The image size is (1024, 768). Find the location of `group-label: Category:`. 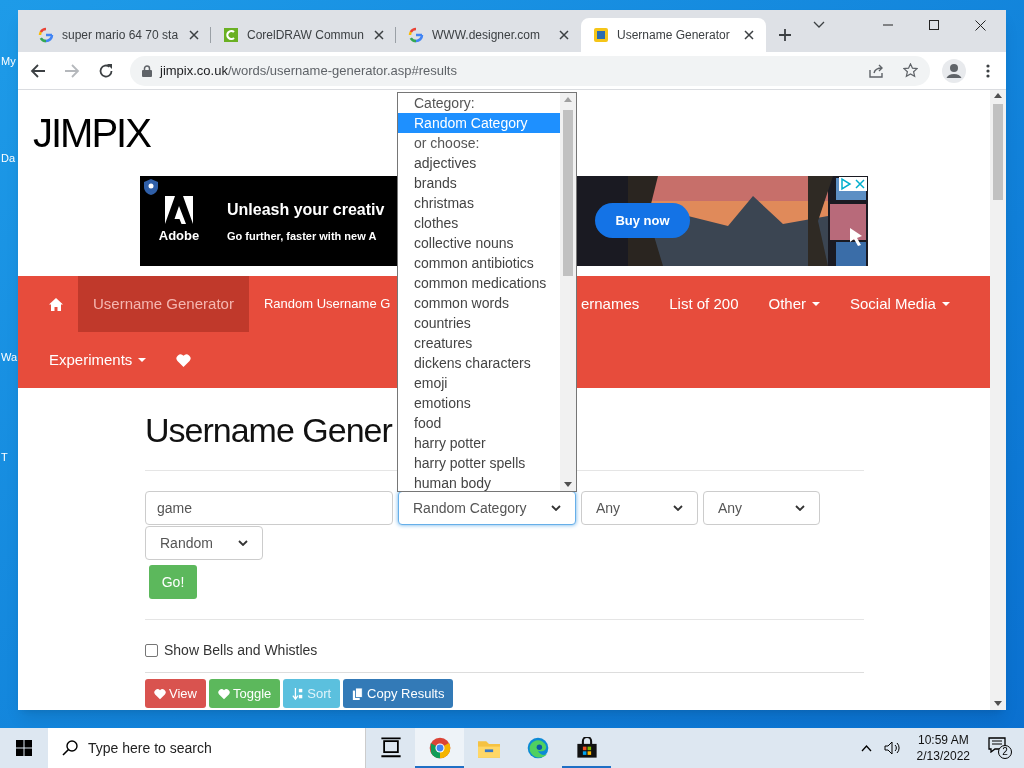

group-label: Category: is located at coordinates (444, 103).